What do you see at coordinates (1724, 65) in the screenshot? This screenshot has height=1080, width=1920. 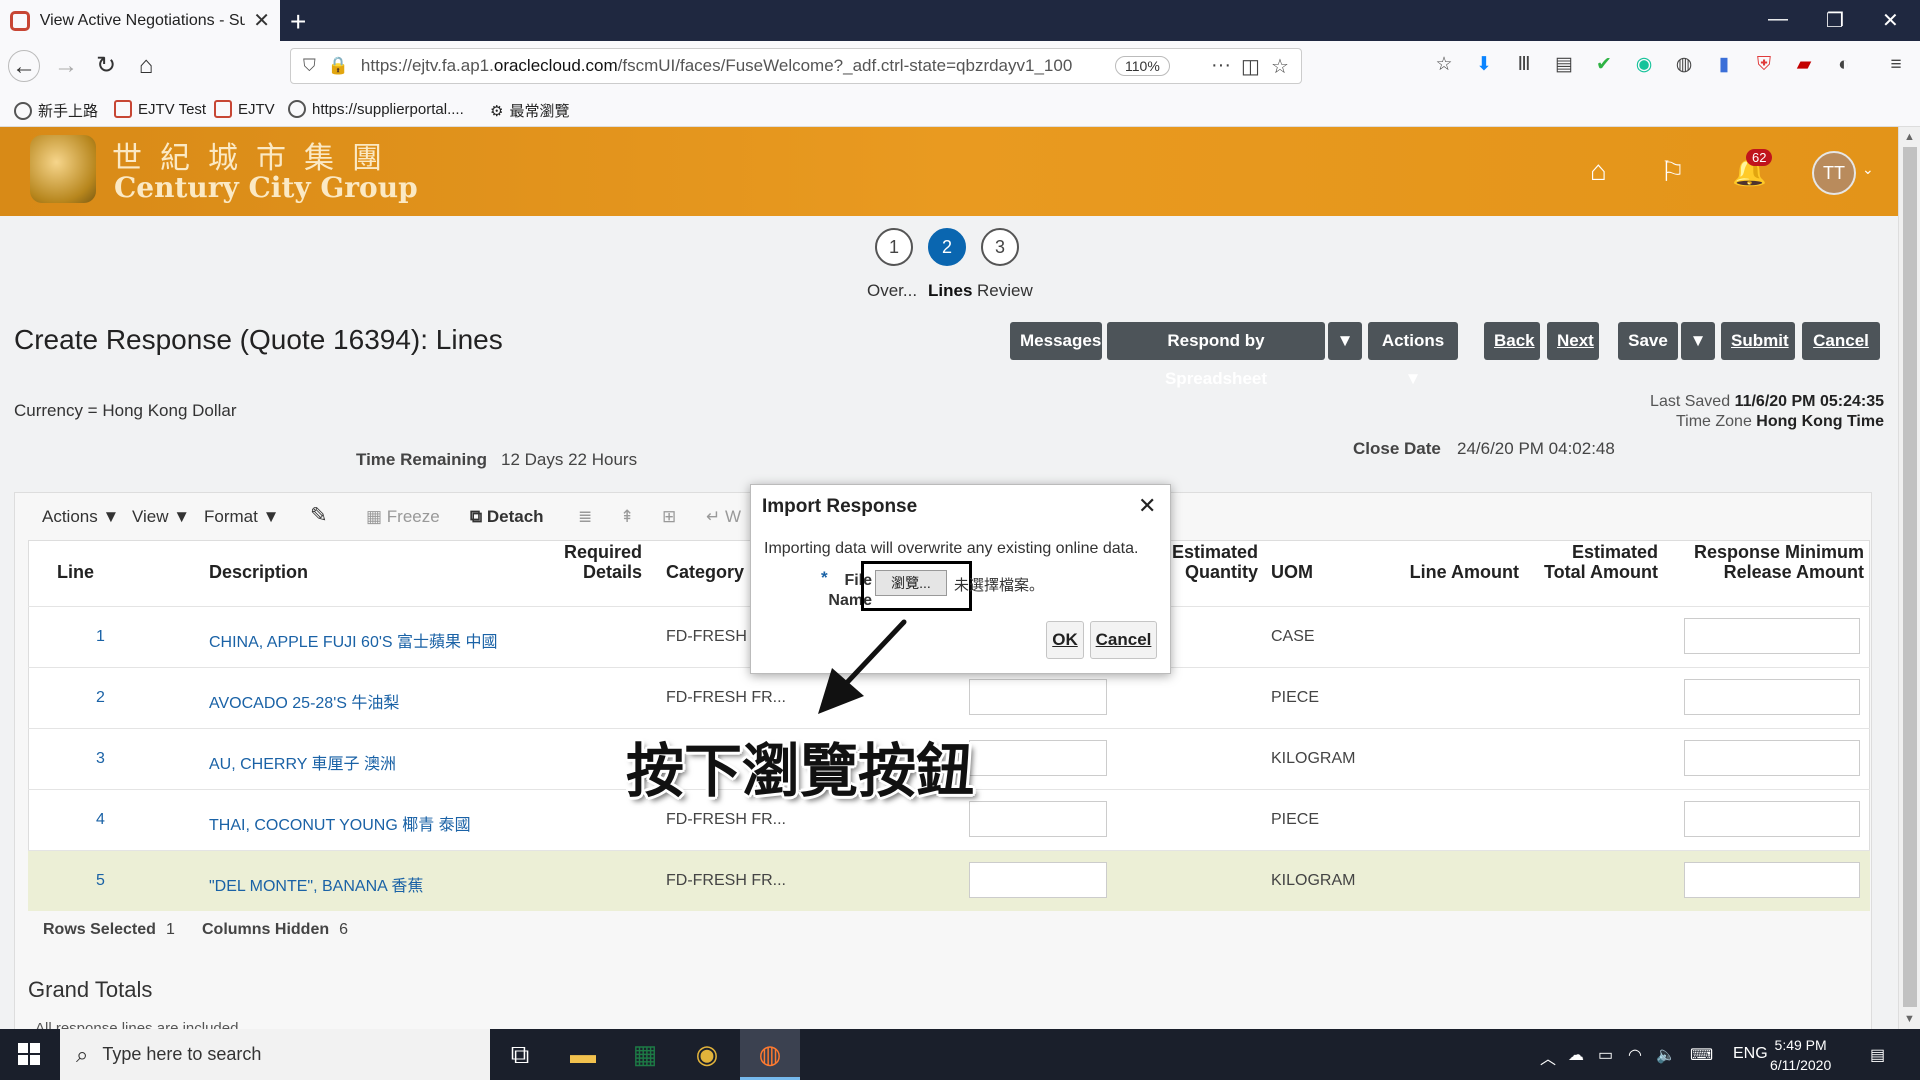 I see `extension-bookmark-icon: ▮` at bounding box center [1724, 65].